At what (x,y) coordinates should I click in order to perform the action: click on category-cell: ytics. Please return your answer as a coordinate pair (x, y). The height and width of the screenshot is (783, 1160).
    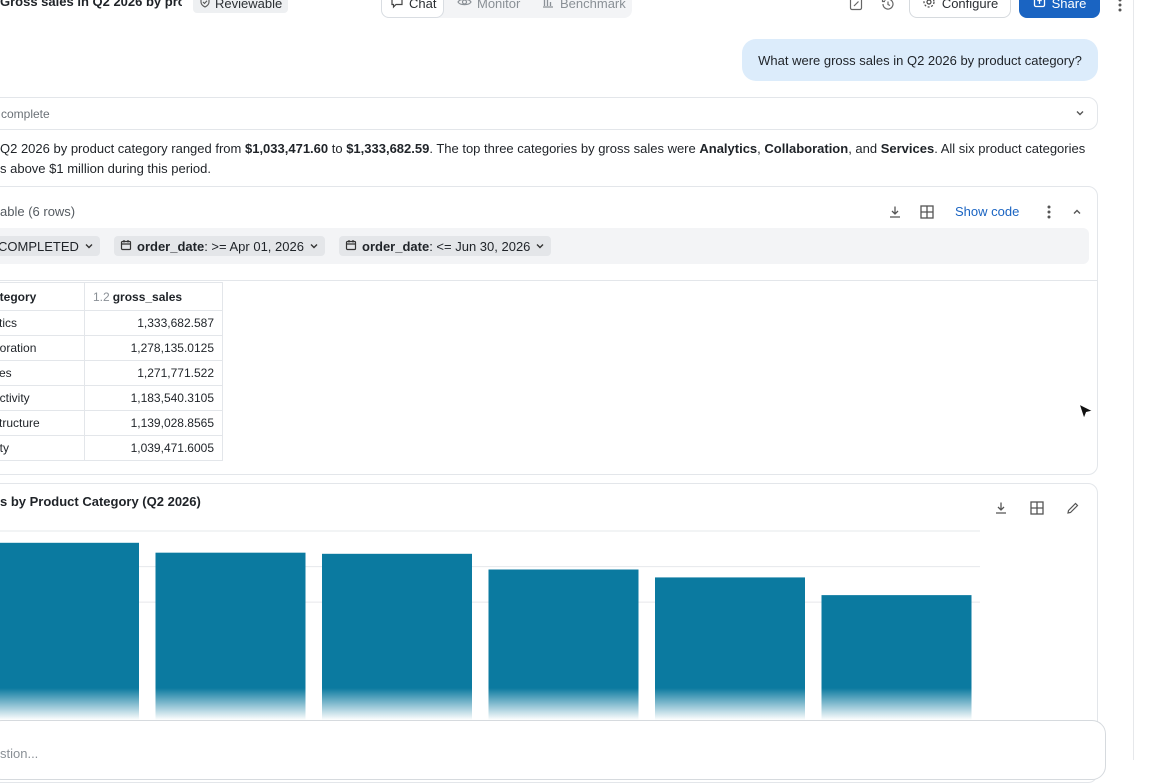
    Looking at the image, I should click on (42, 323).